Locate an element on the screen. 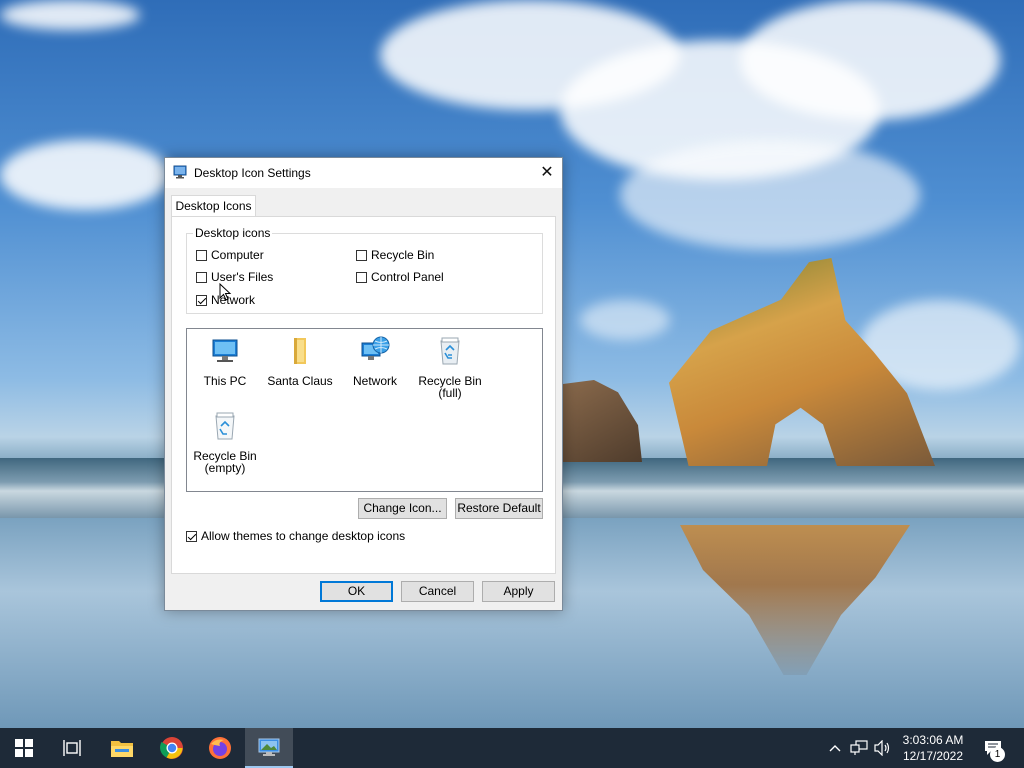 Image resolution: width=1024 pixels, height=768 pixels. chevron-up-icon is located at coordinates (835, 748).